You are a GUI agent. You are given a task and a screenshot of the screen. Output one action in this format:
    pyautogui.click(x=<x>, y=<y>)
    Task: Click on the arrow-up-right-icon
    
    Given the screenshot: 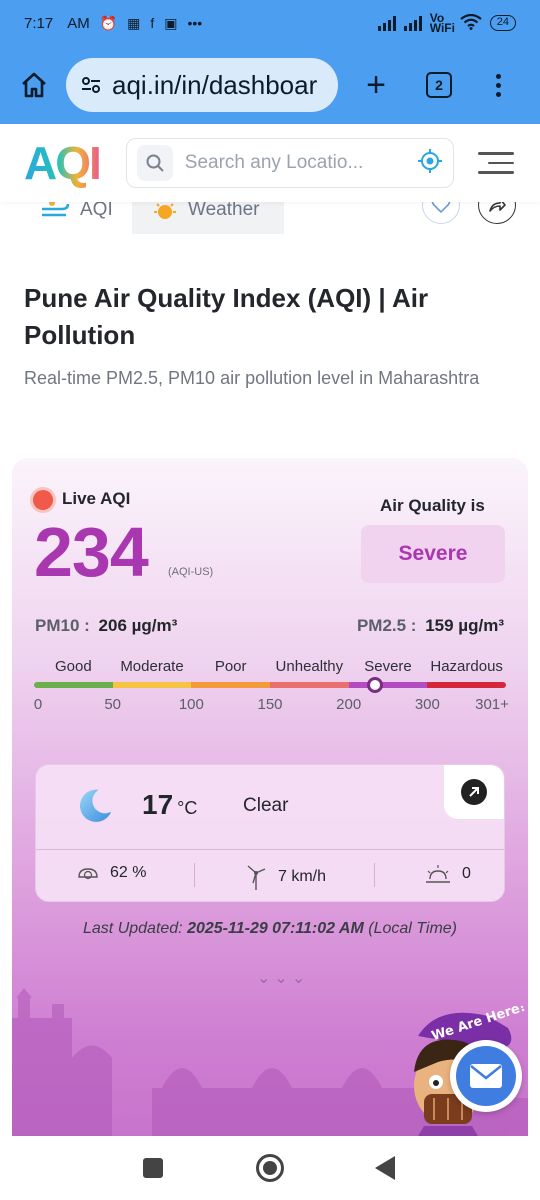 What is the action you would take?
    pyautogui.click(x=474, y=792)
    